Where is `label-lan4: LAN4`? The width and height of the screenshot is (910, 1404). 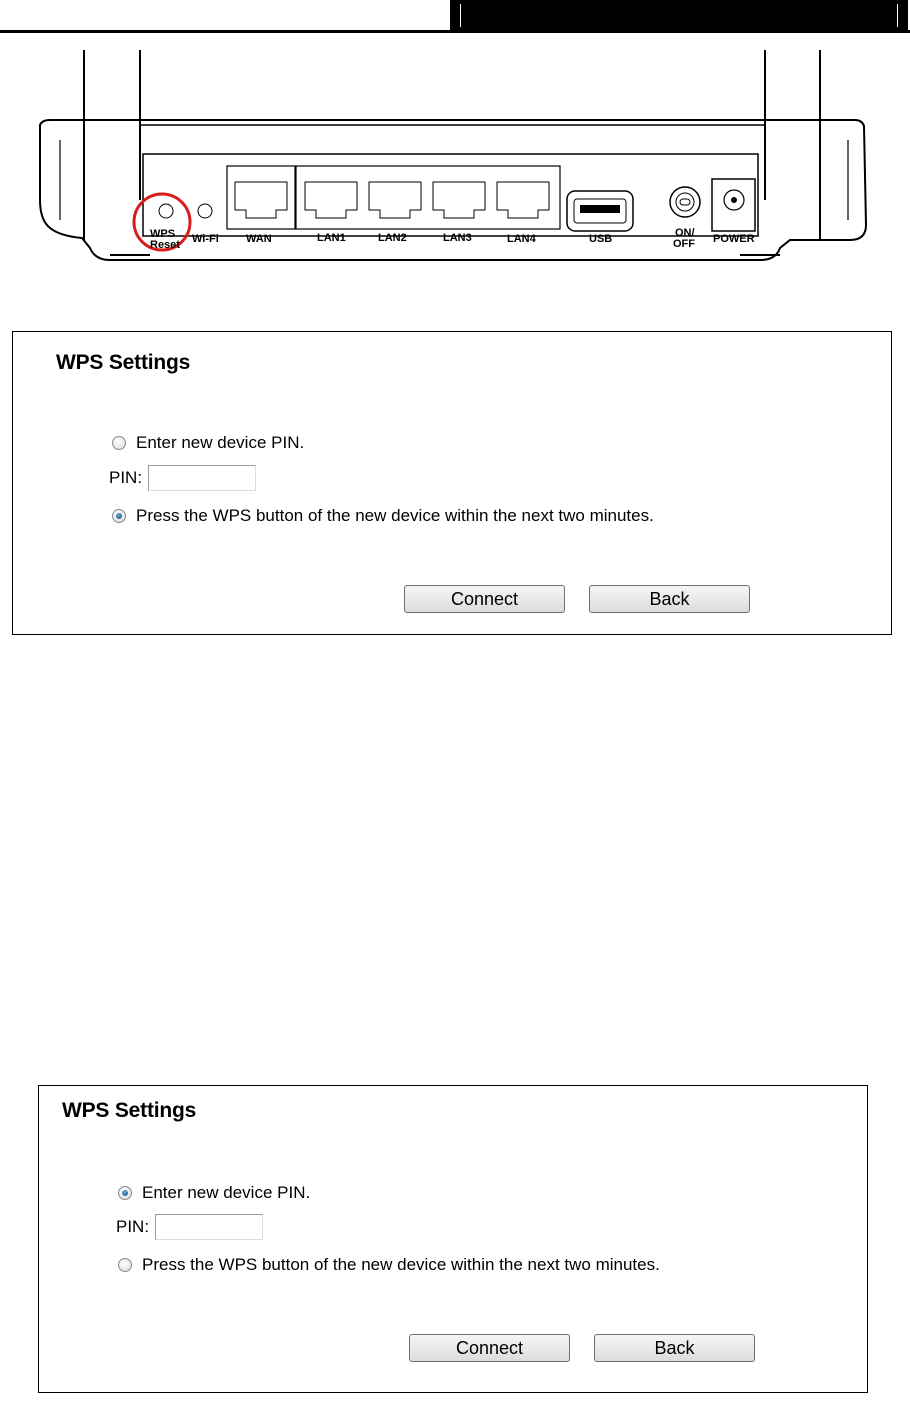 label-lan4: LAN4 is located at coordinates (522, 239).